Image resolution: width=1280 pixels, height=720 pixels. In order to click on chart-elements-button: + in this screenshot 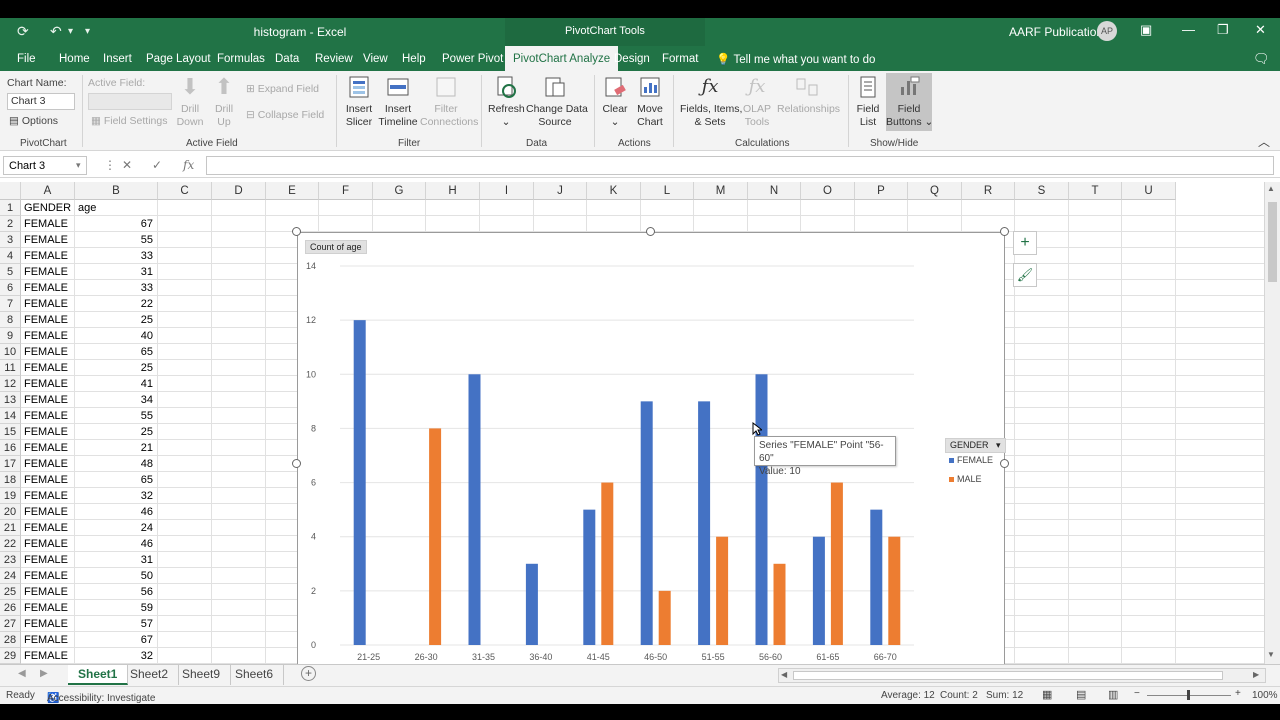, I will do `click(1025, 243)`.